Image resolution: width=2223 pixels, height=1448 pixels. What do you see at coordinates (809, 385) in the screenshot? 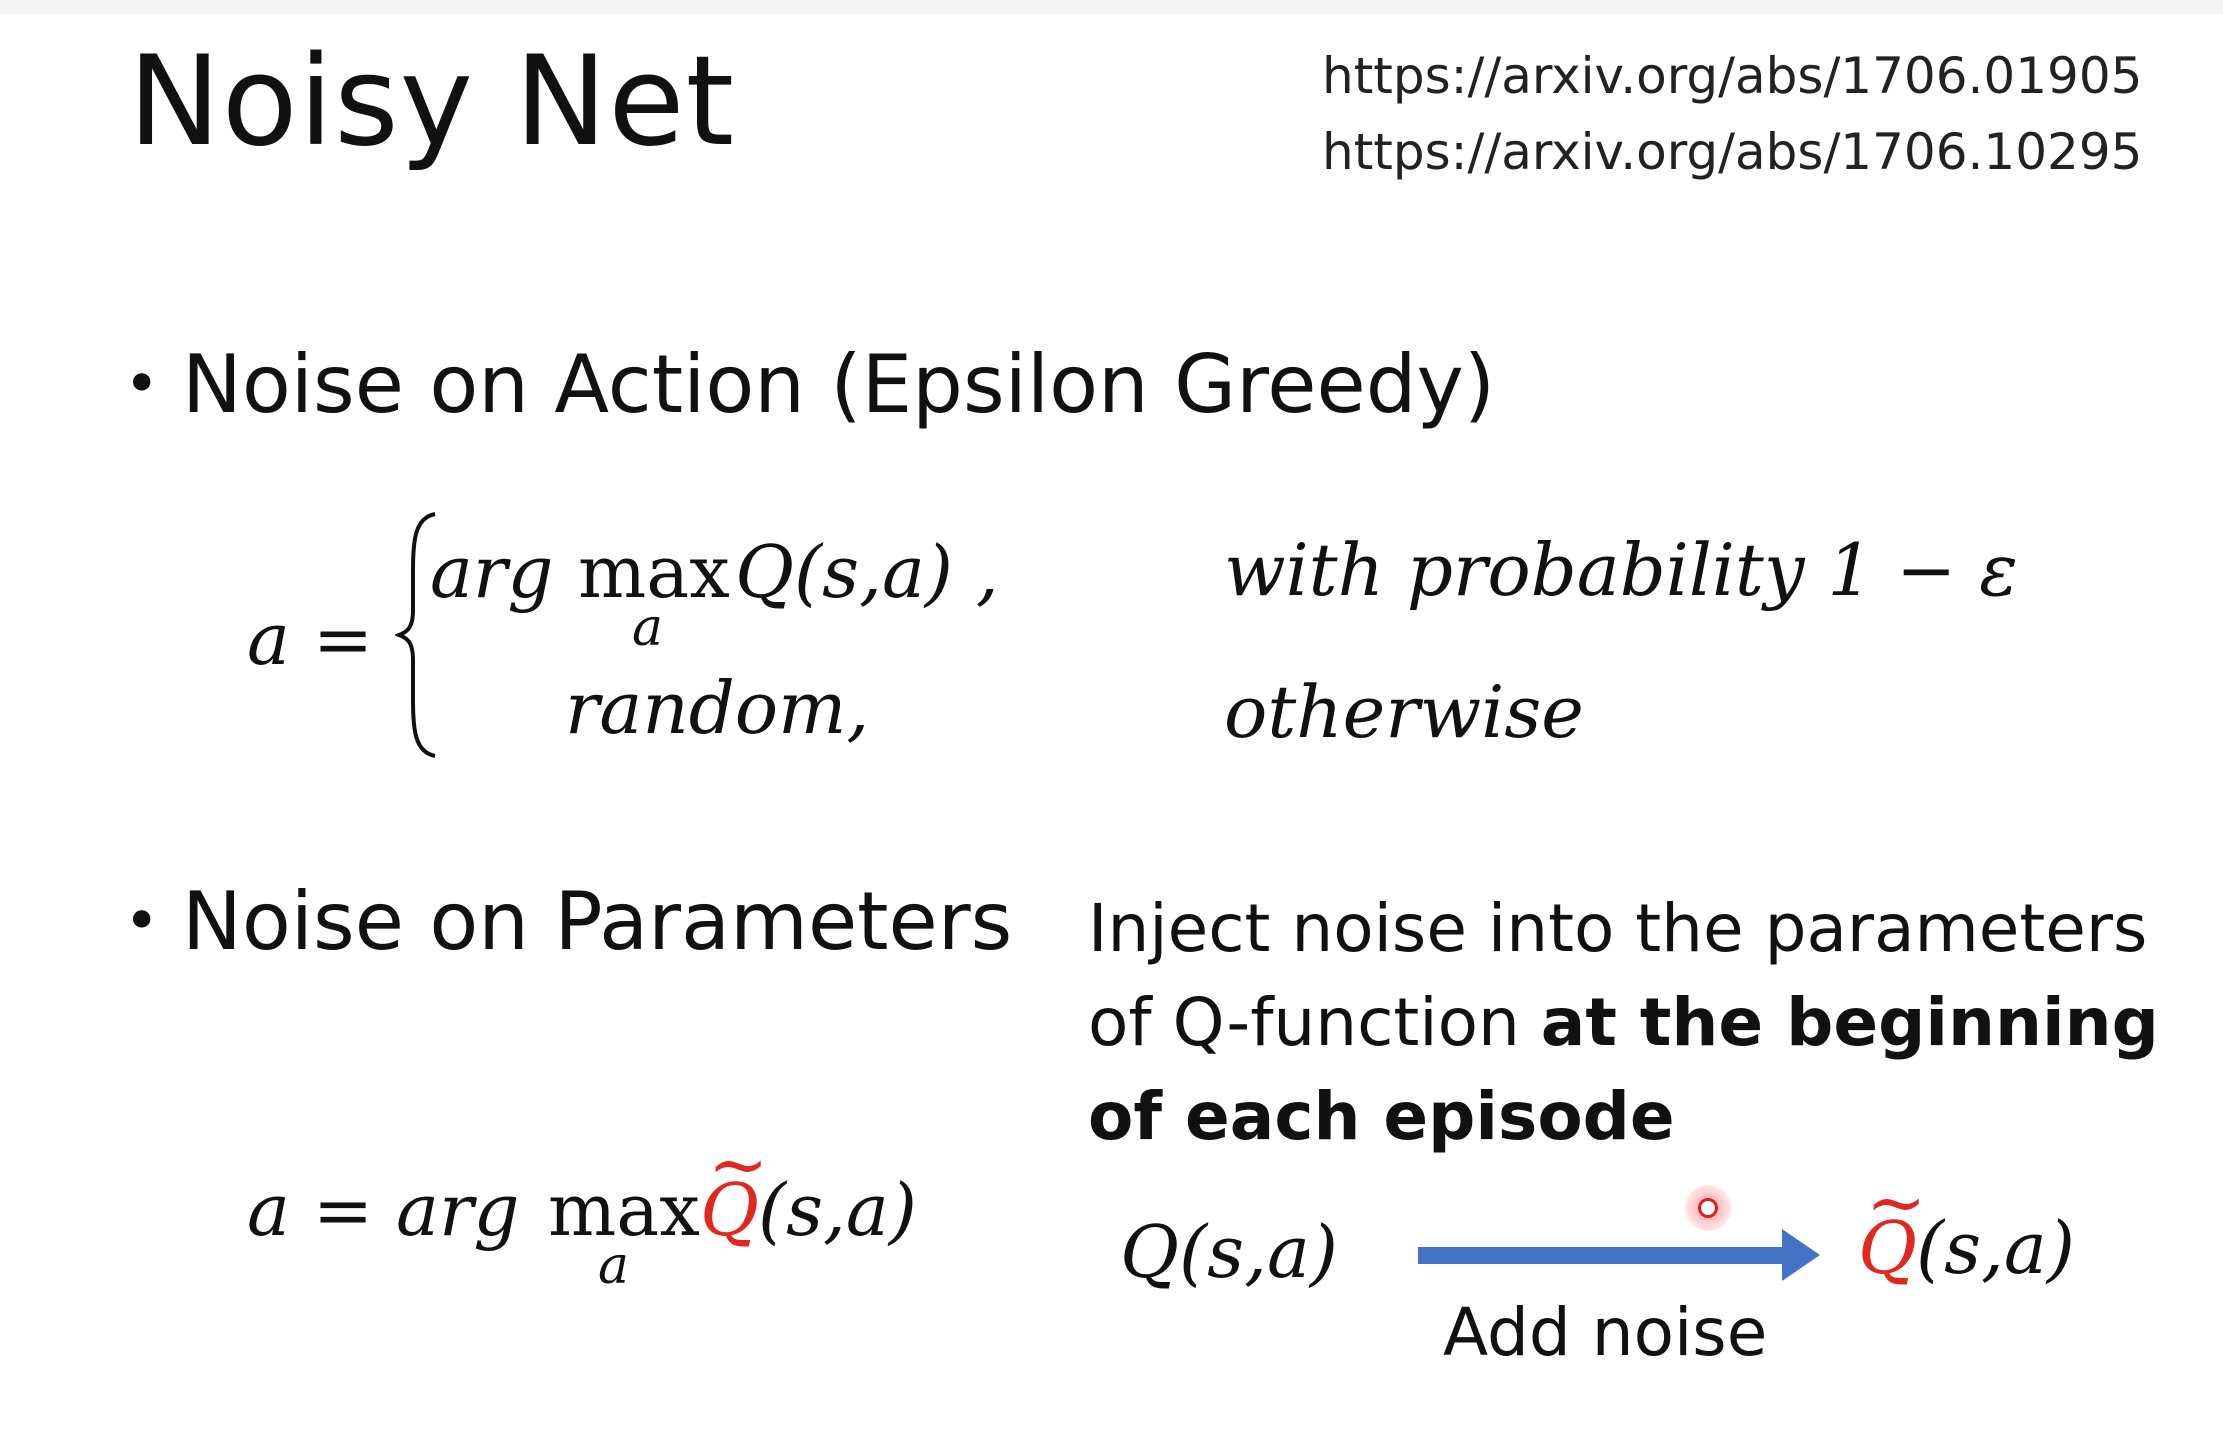
I see `bullet-noise-on-action: • Noise on Action (Epsilon Greedy)` at bounding box center [809, 385].